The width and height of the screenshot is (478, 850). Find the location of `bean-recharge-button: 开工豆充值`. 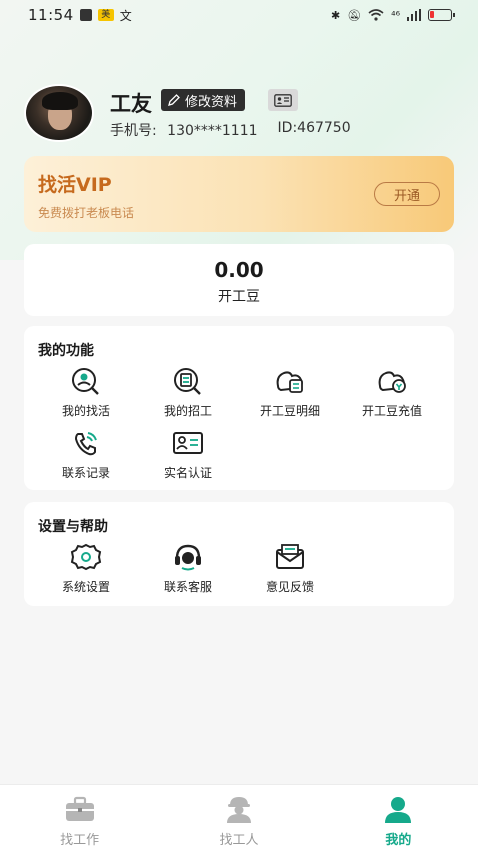

bean-recharge-button: 开工豆充值 is located at coordinates (392, 392).